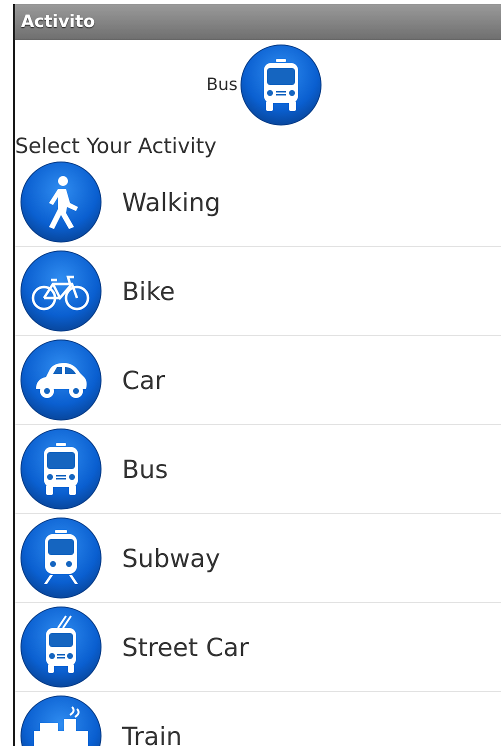 This screenshot has width=501, height=746. Describe the element at coordinates (258, 380) in the screenshot. I see `activity-list-item: Car` at that location.